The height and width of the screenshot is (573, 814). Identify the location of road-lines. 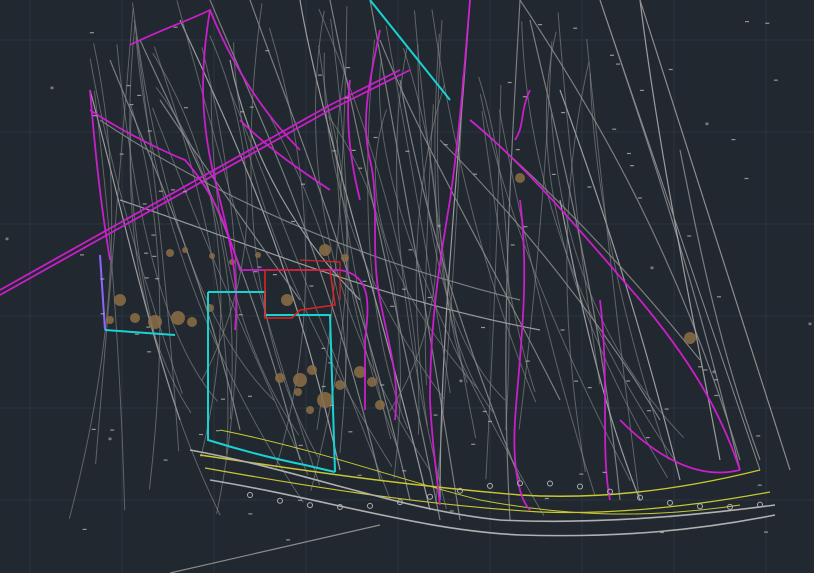
(482, 483).